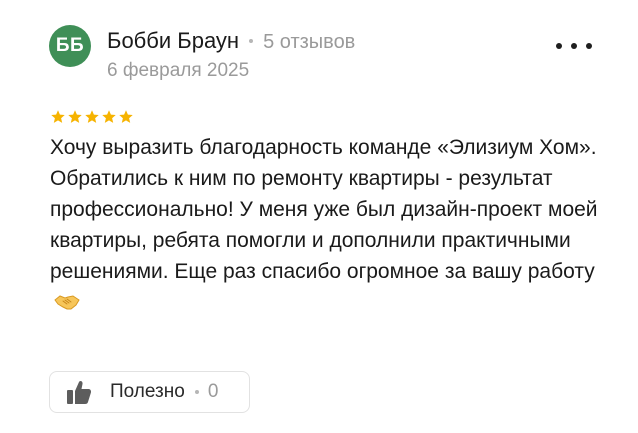 Image resolution: width=638 pixels, height=433 pixels. I want to click on thumbs-up-icon, so click(79, 392).